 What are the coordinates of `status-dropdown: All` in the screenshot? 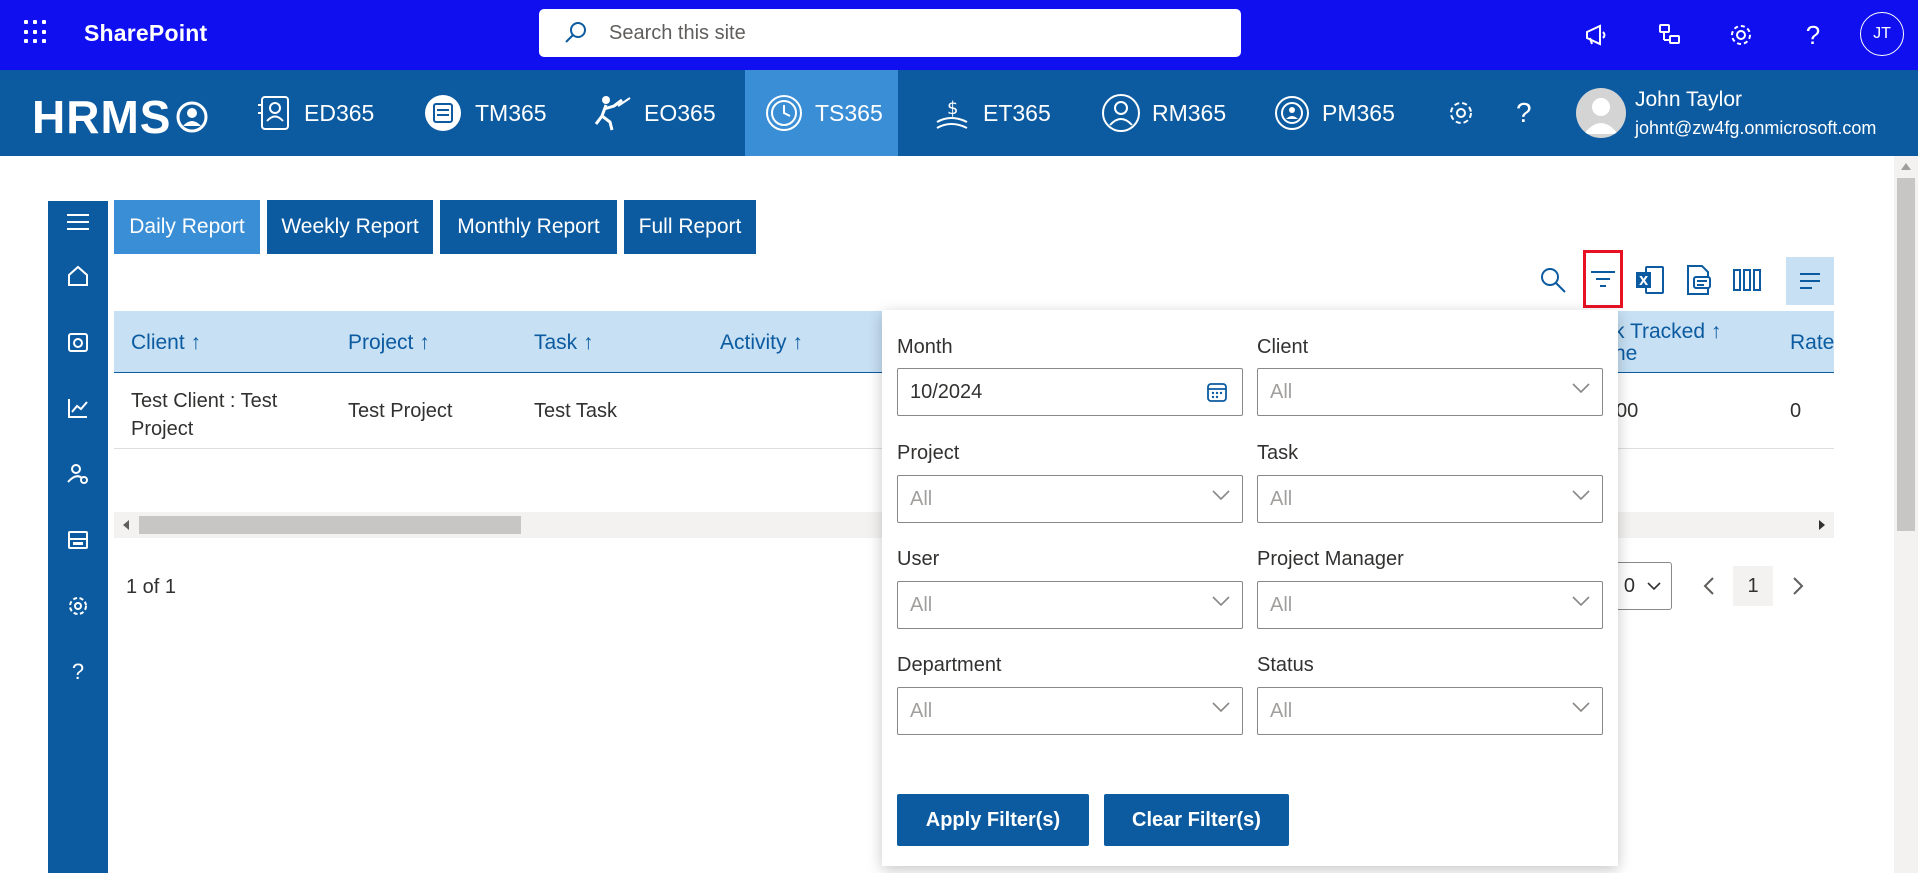 It's located at (1430, 711).